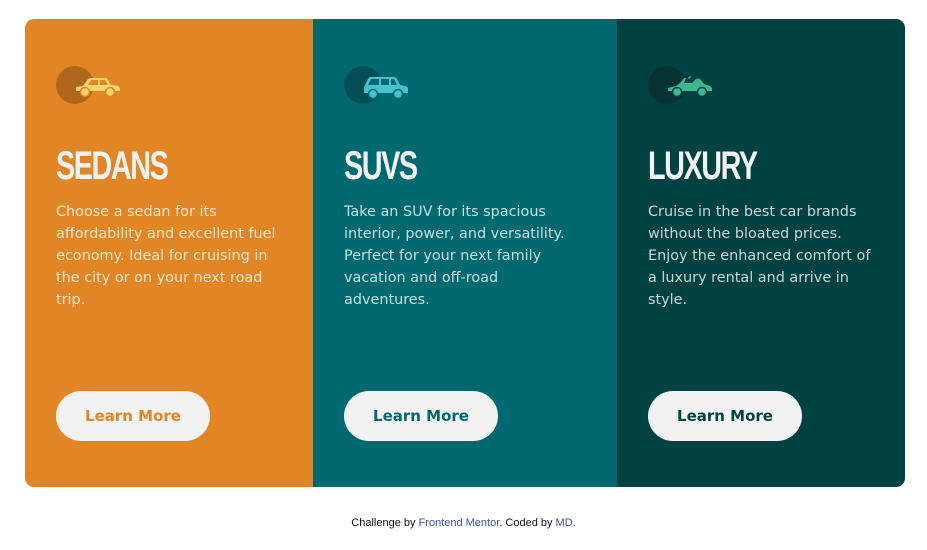 This screenshot has height=550, width=927. Describe the element at coordinates (703, 166) in the screenshot. I see `card-title: Luxury` at that location.